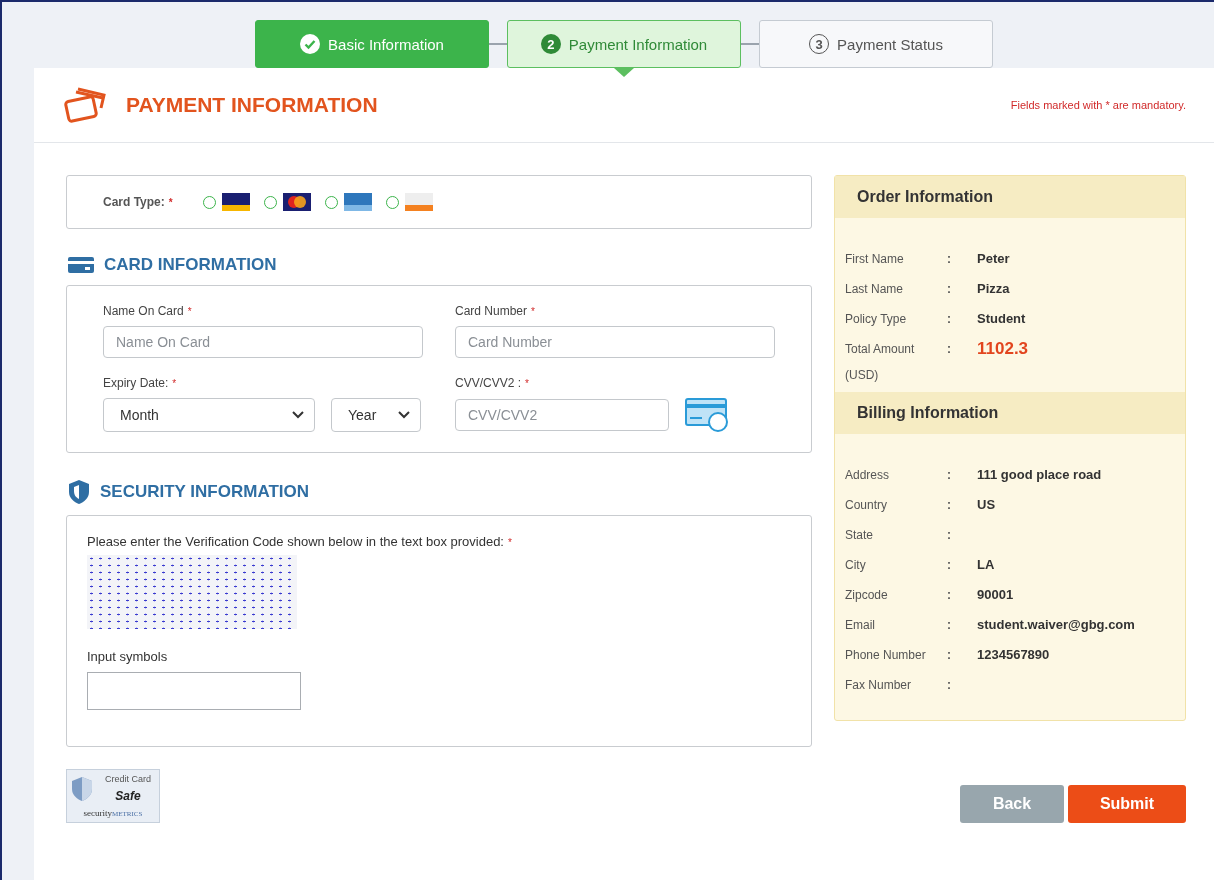 The width and height of the screenshot is (1214, 880). What do you see at coordinates (867, 505) in the screenshot?
I see `info-label: Country` at bounding box center [867, 505].